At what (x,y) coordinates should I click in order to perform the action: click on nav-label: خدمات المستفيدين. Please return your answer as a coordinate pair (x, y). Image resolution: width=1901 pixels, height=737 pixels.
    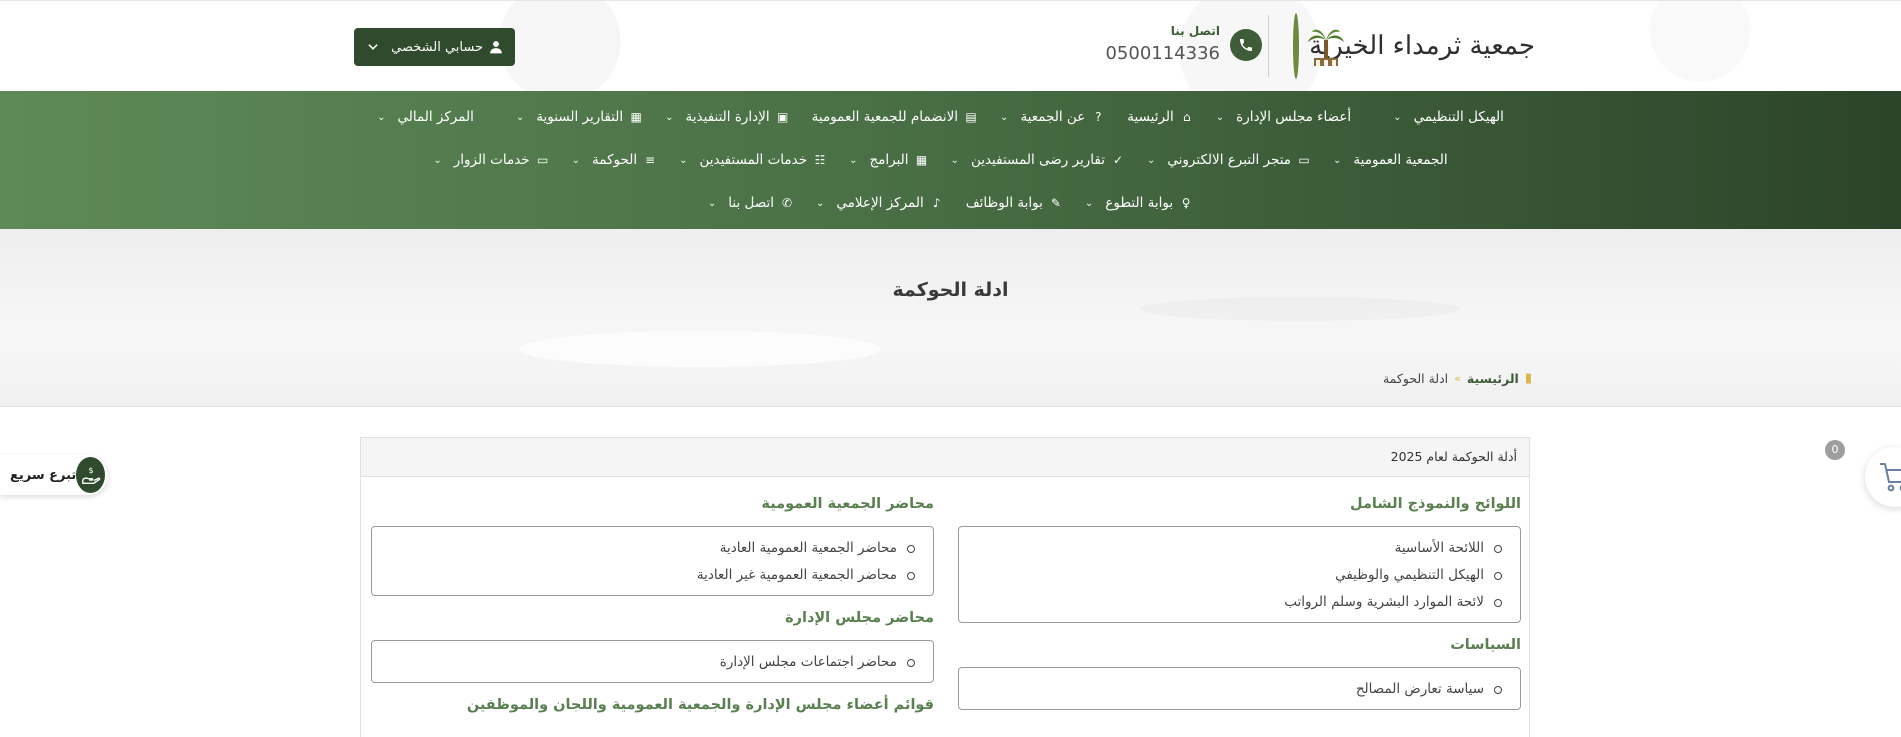
    Looking at the image, I should click on (753, 160).